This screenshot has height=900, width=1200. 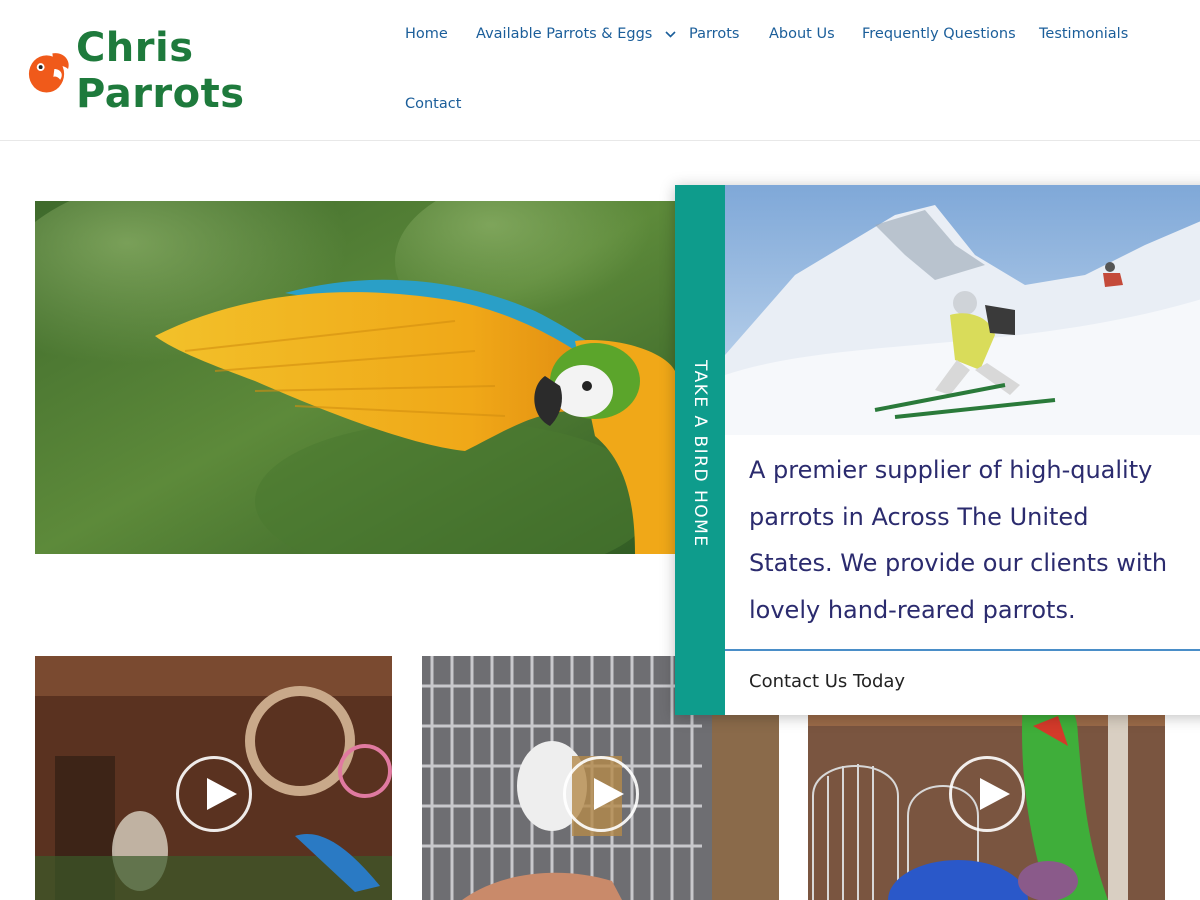 I want to click on popup-divider, so click(x=962, y=650).